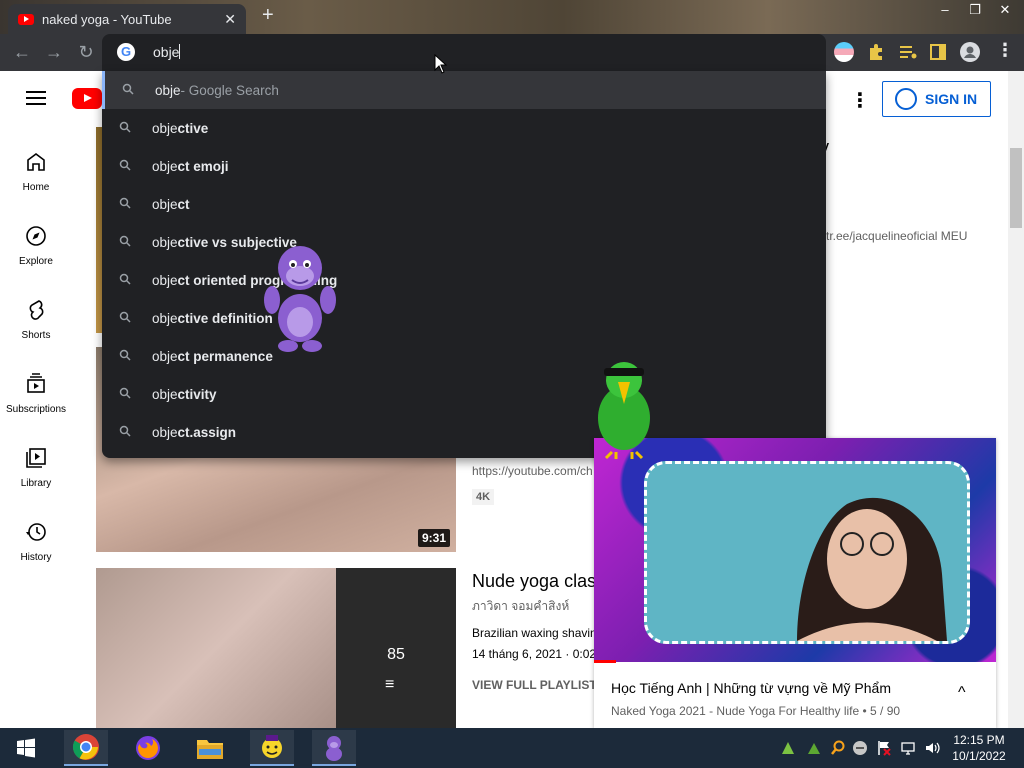 The width and height of the screenshot is (1024, 768). I want to click on sign-in-label: SIGN IN, so click(951, 99).